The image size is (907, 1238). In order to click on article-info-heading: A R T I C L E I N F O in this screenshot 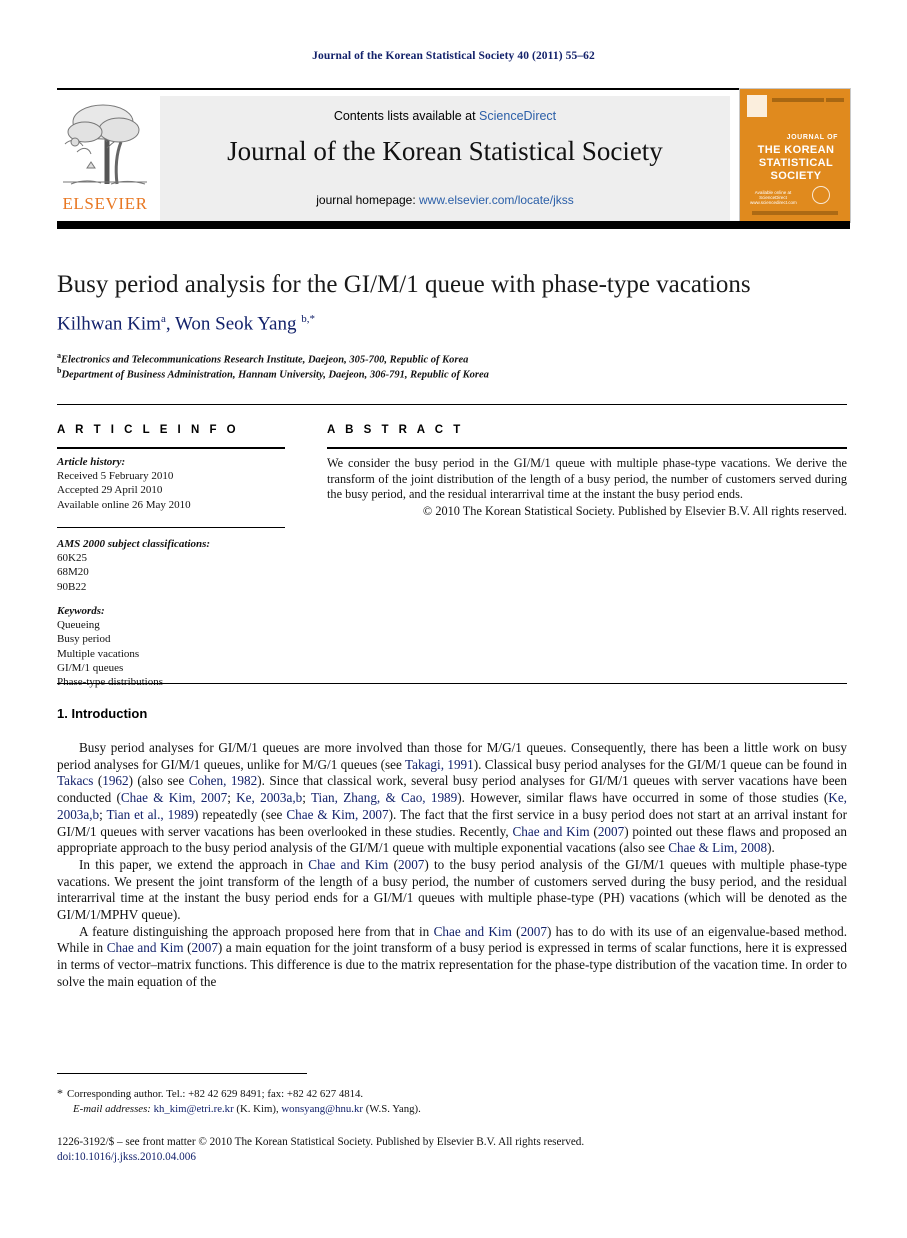, I will do `click(148, 430)`.